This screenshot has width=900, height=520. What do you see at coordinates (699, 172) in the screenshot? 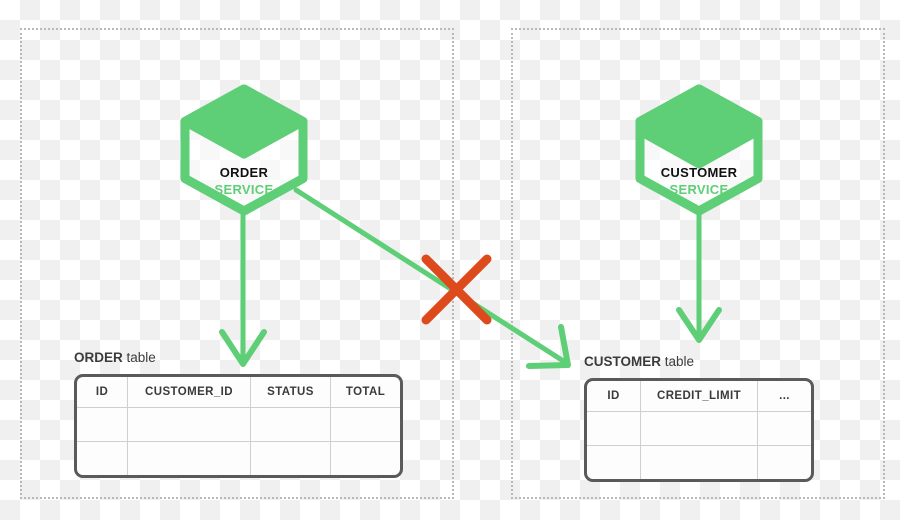
I see `service-node-customer-name: CUSTOMER` at bounding box center [699, 172].